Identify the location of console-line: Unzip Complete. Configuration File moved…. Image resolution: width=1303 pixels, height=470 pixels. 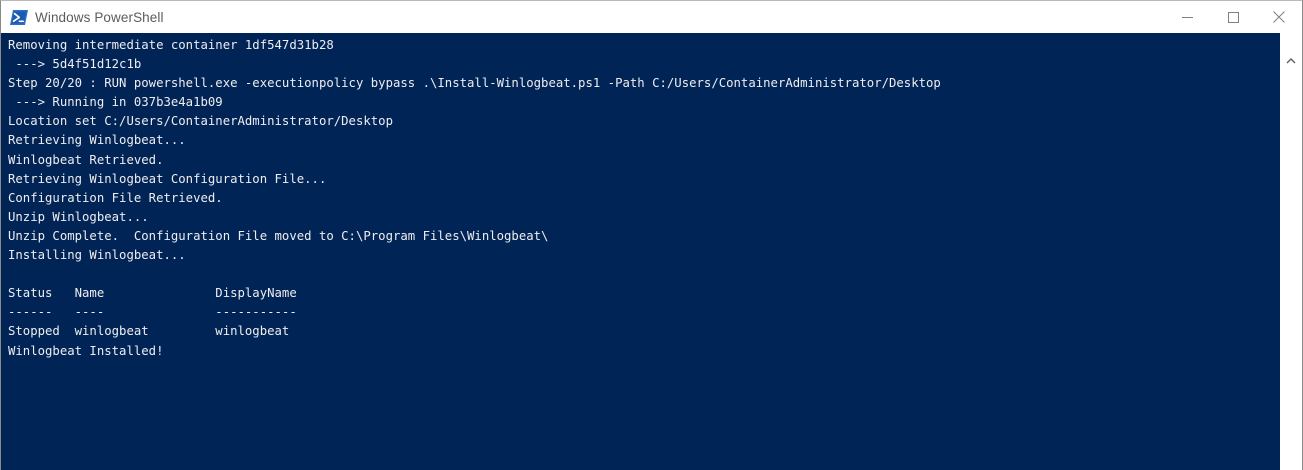
(278, 235).